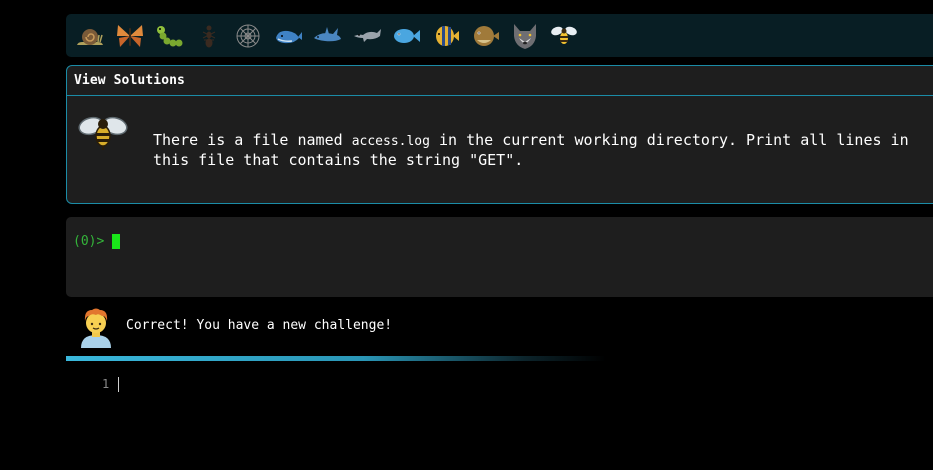  Describe the element at coordinates (390, 141) in the screenshot. I see `filename-code: access.log` at that location.